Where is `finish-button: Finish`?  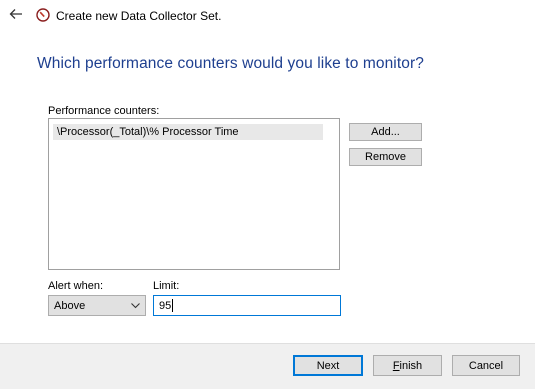
finish-button: Finish is located at coordinates (407, 365).